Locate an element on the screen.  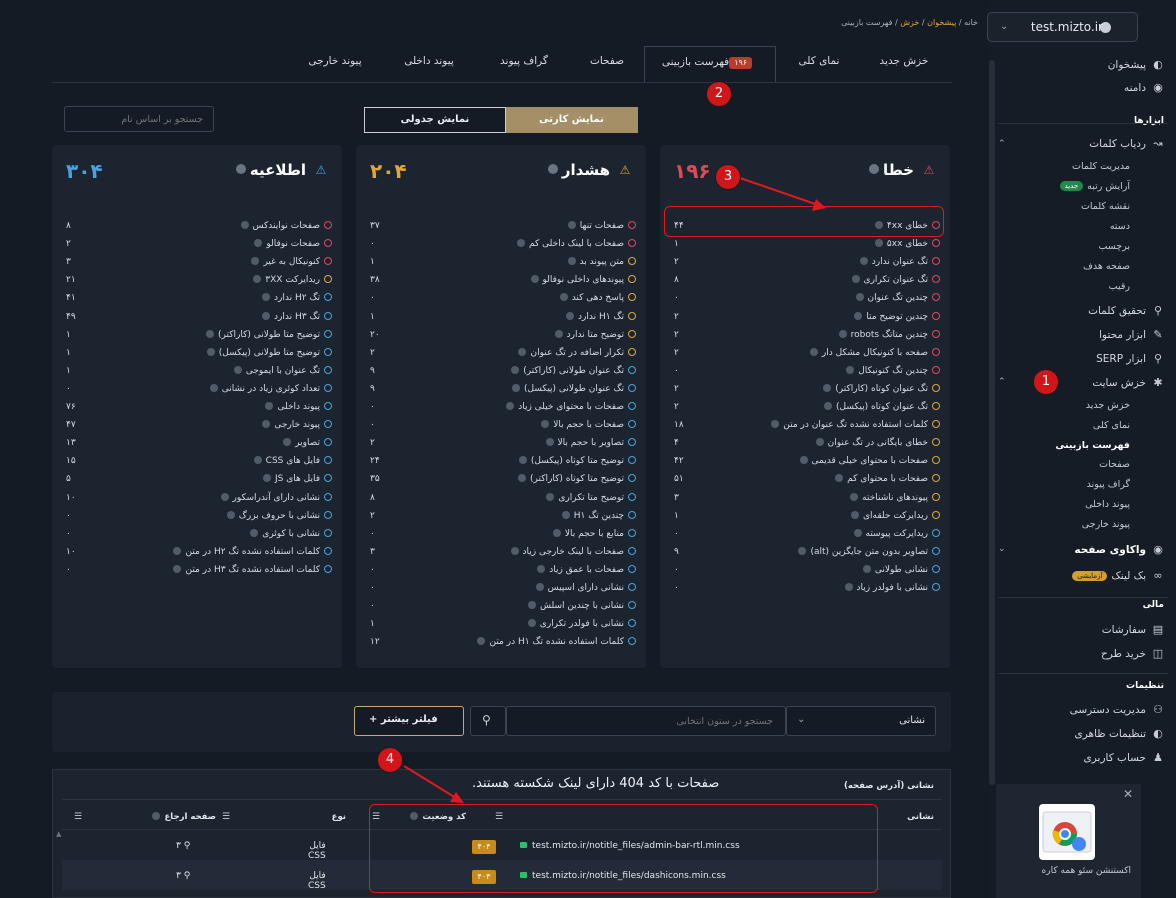
annotation-marker-2: 2 is located at coordinates (719, 94).